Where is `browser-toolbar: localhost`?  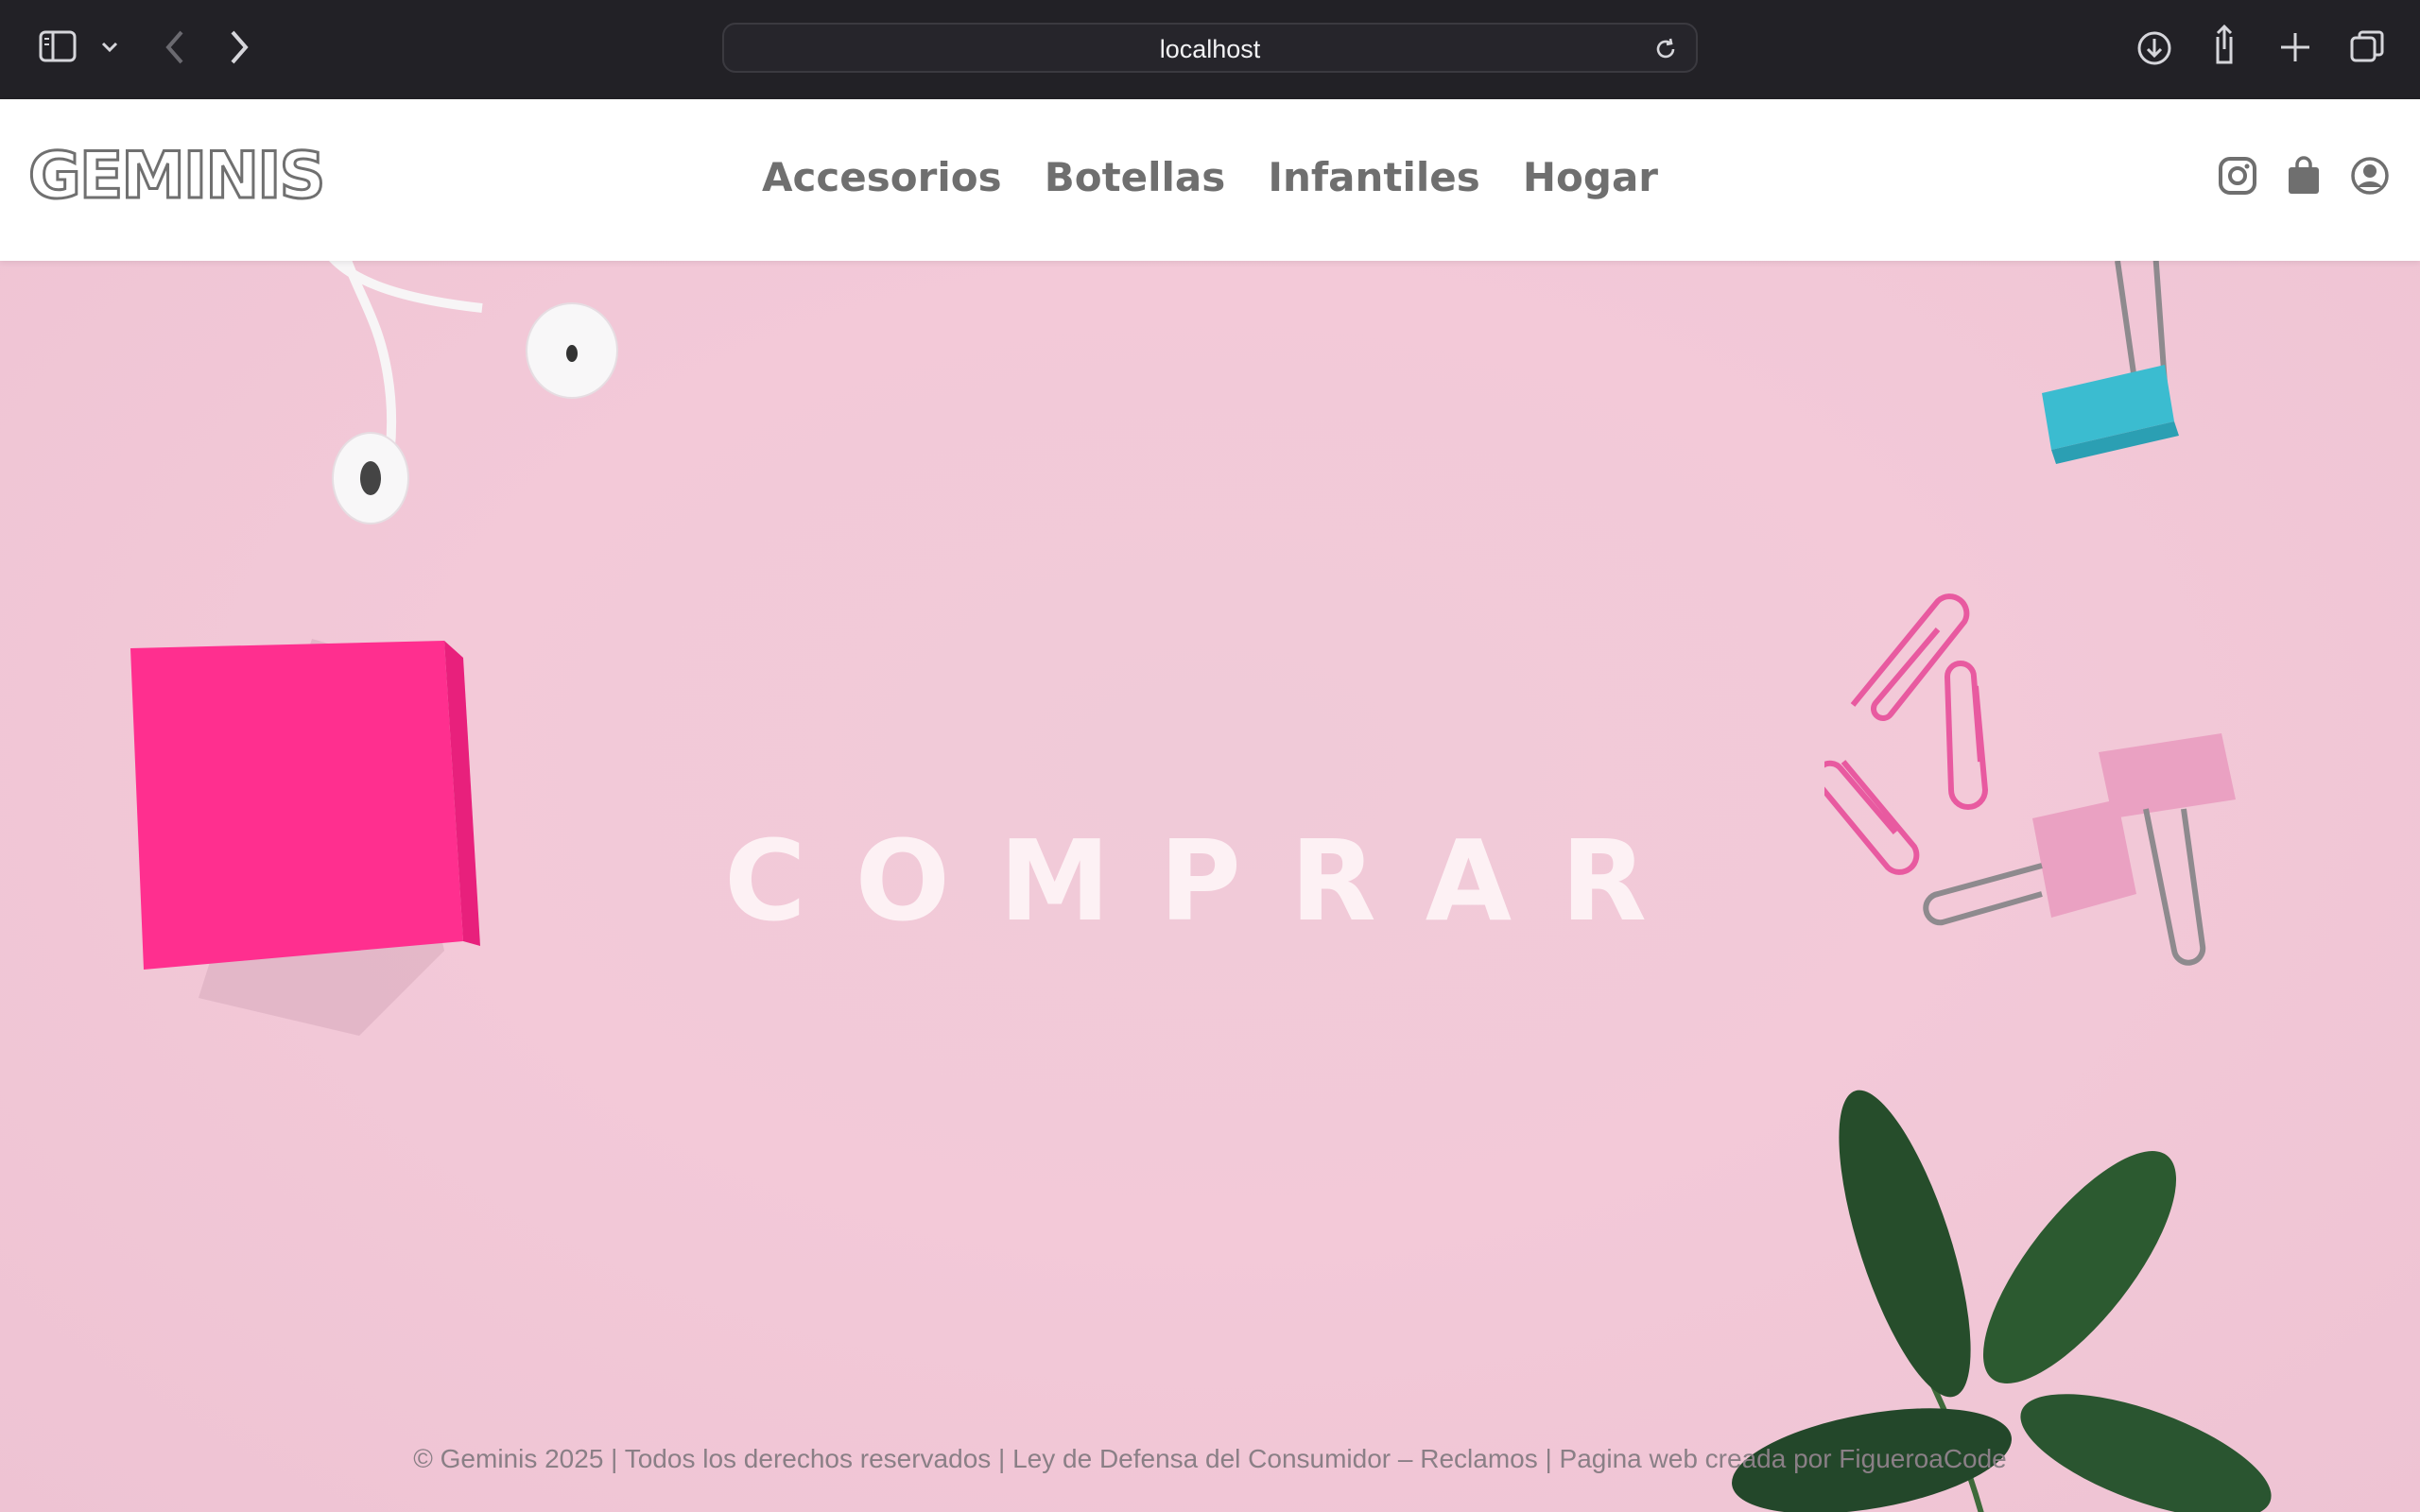
browser-toolbar: localhost is located at coordinates (1210, 49).